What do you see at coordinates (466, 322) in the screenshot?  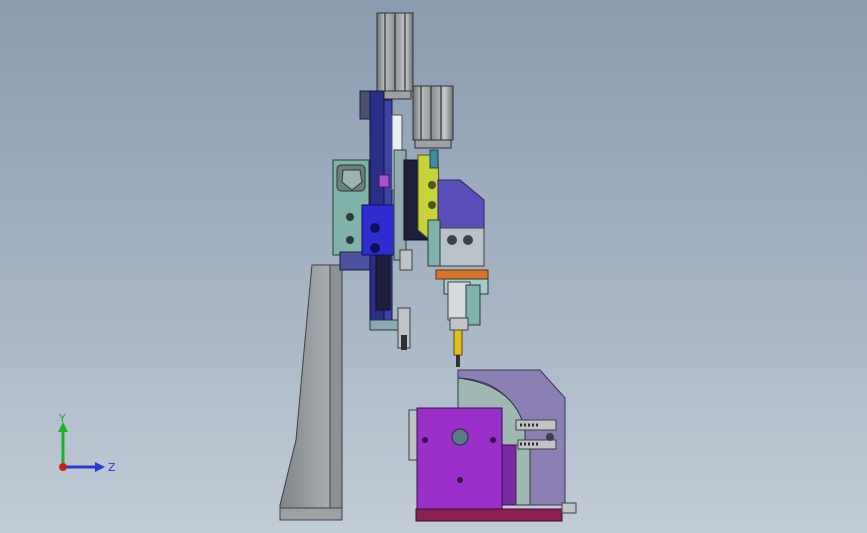 I see `nozzle-assembly` at bounding box center [466, 322].